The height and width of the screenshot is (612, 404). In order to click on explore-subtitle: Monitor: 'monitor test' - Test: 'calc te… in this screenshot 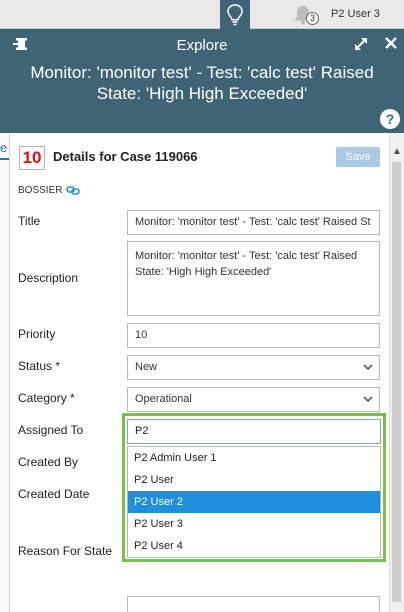, I will do `click(202, 83)`.